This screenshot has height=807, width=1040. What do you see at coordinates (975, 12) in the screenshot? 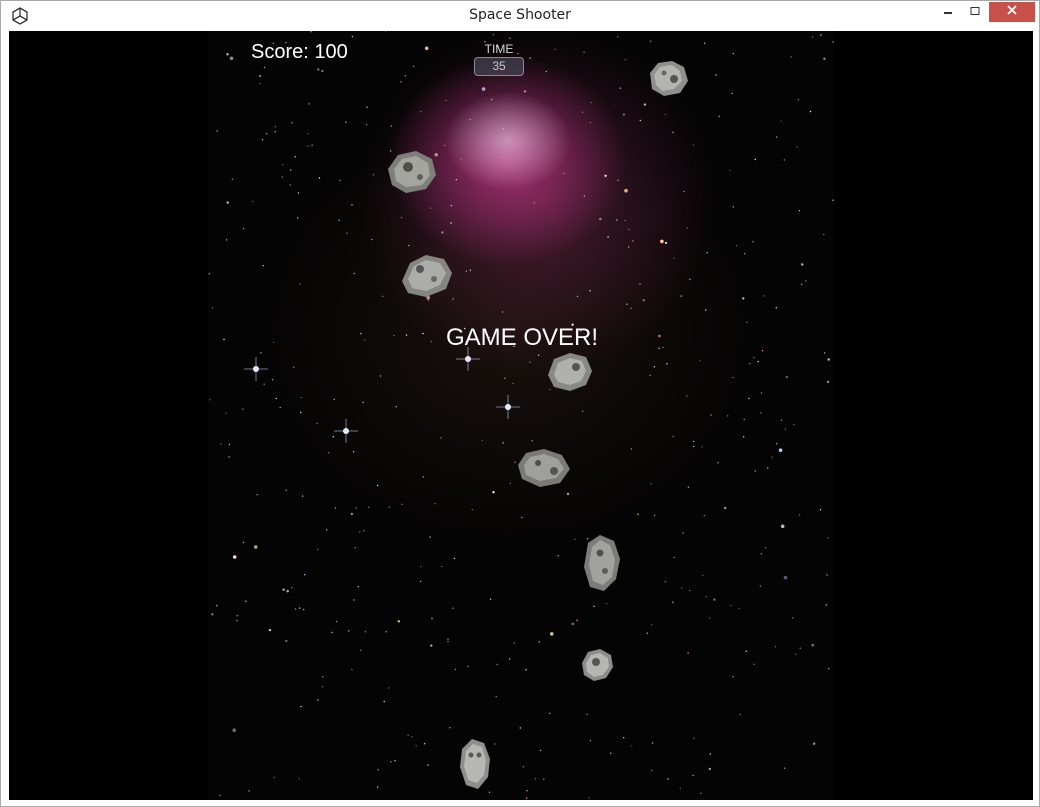
I see `maximize-button` at bounding box center [975, 12].